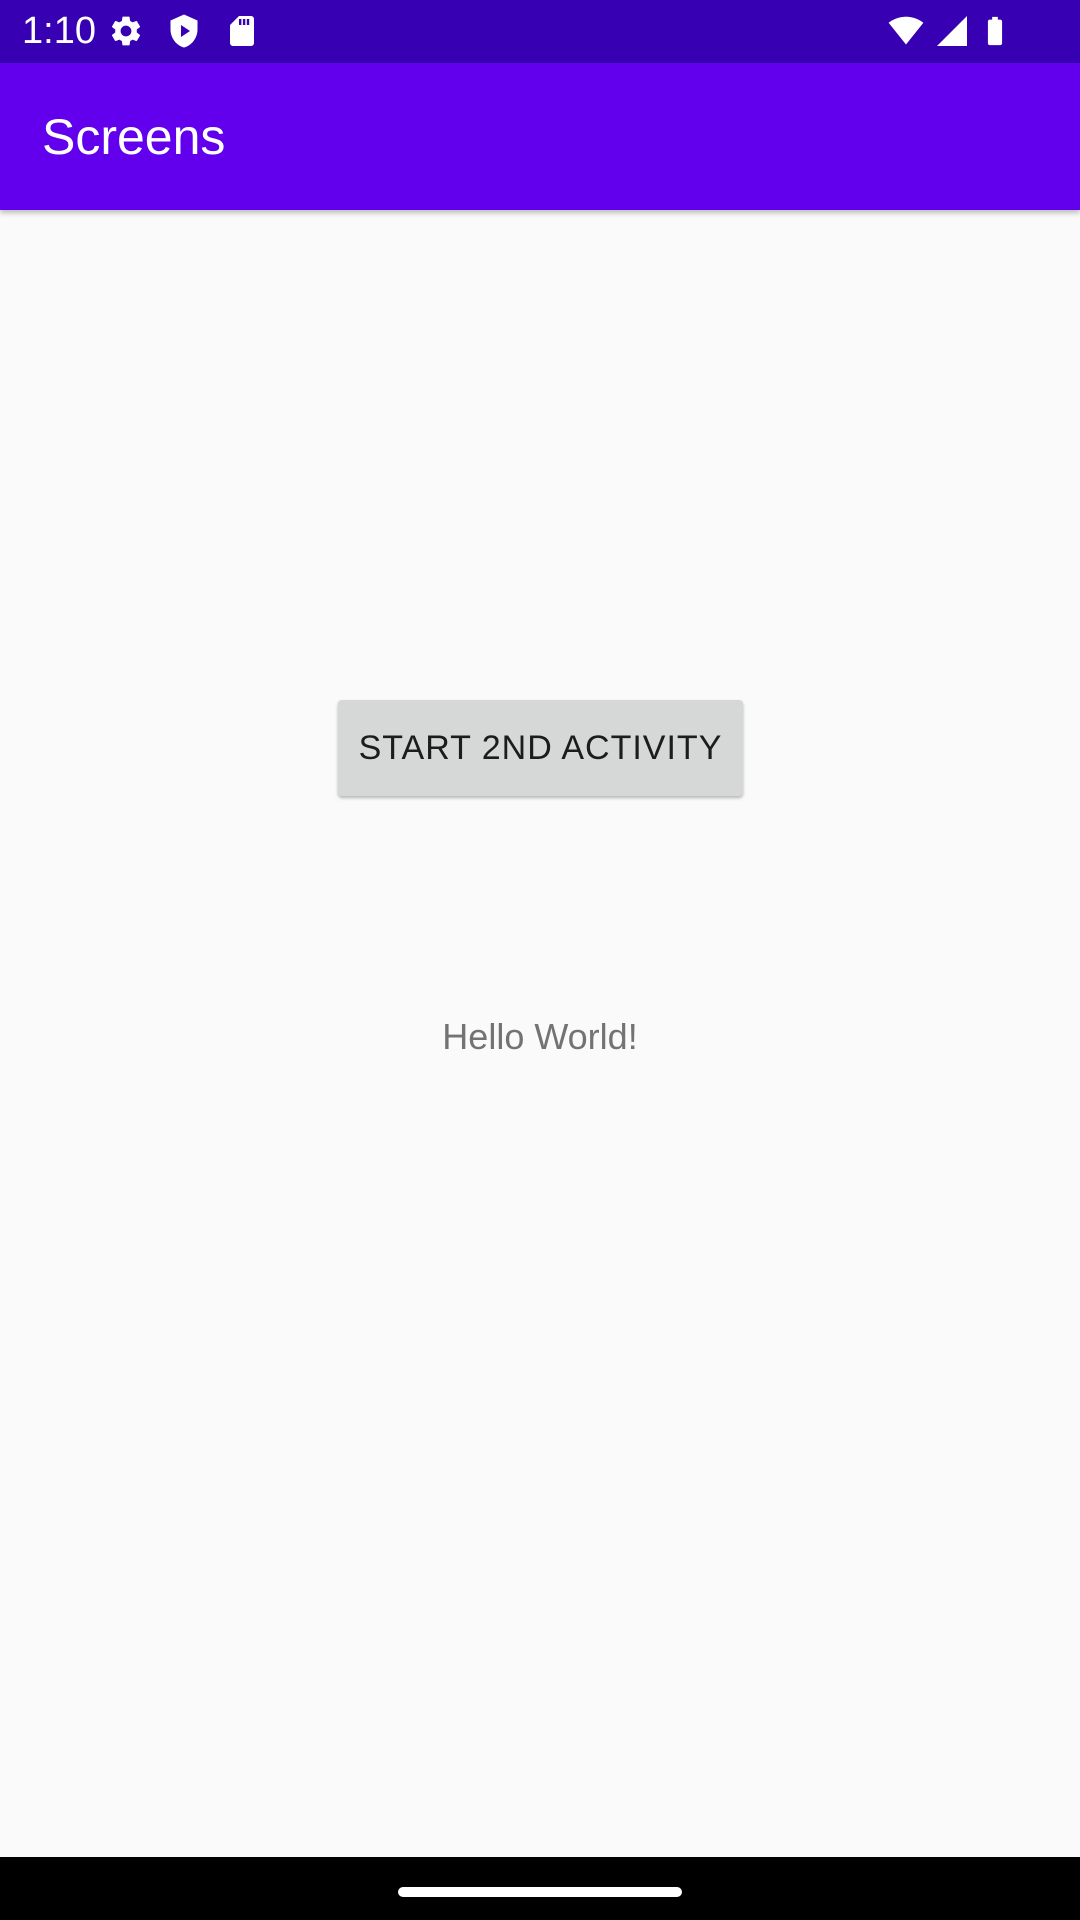 The image size is (1080, 1920). I want to click on battery-icon, so click(995, 31).